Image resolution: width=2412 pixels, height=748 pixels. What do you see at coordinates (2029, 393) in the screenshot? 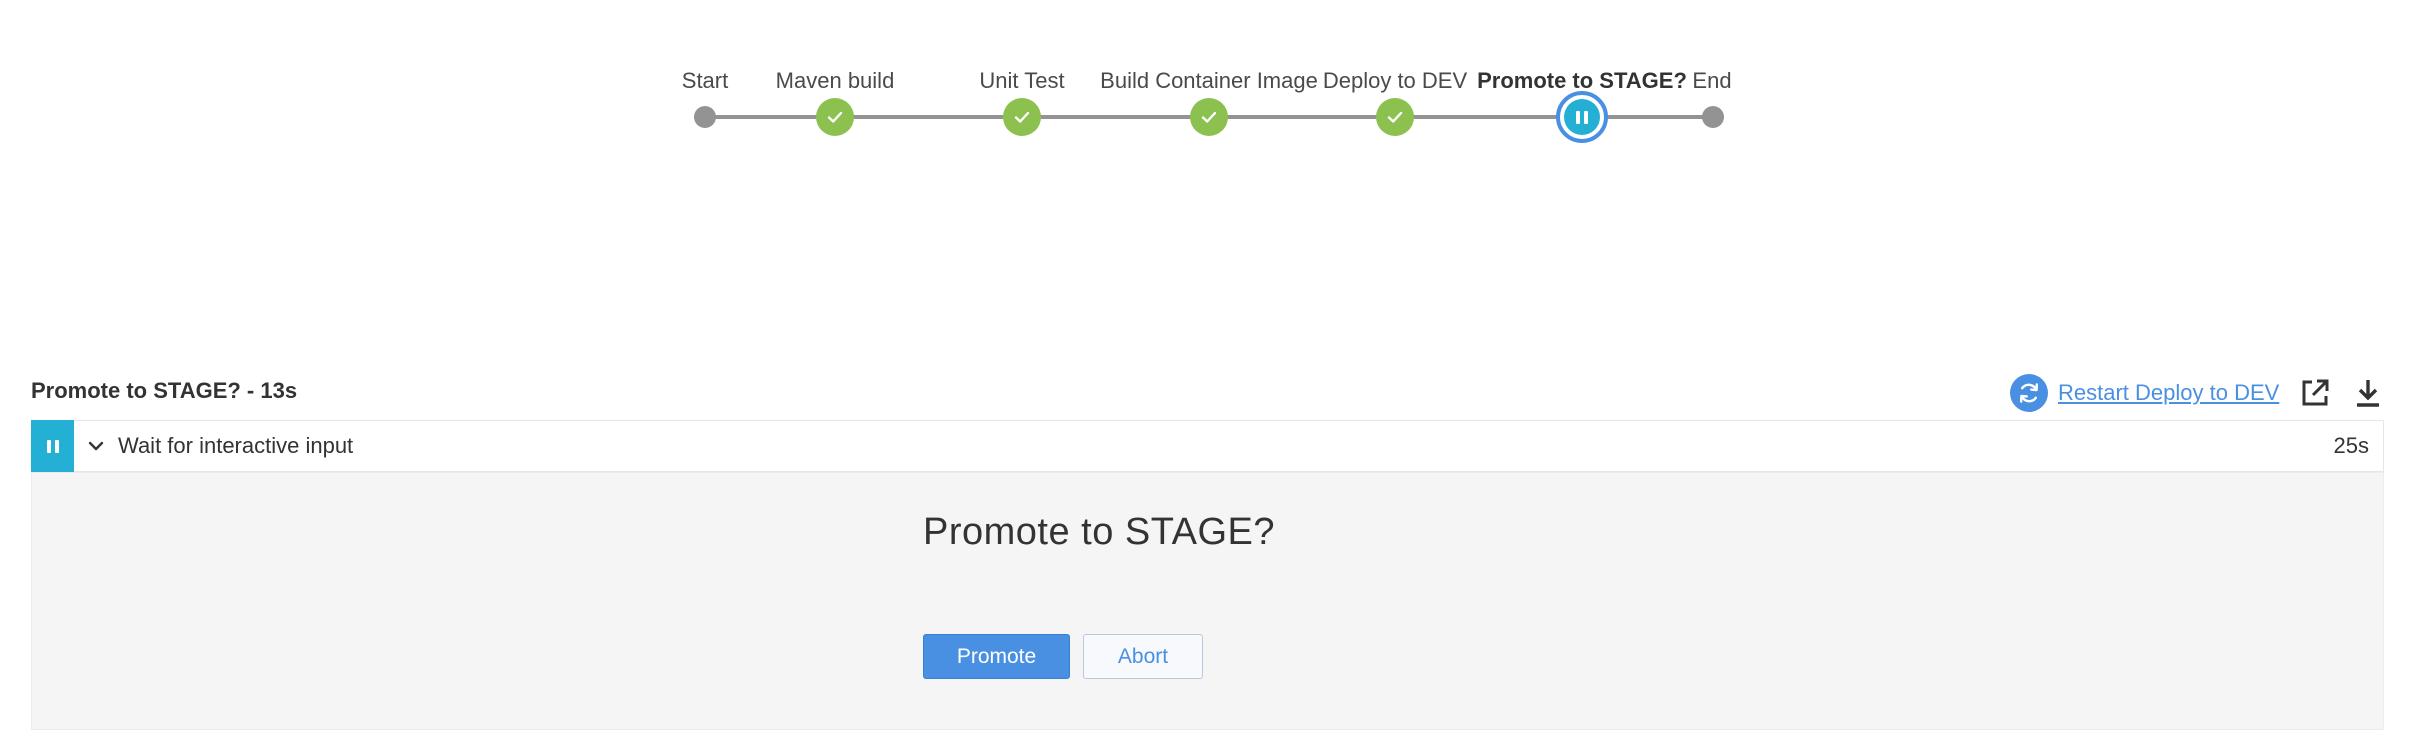
I see `refresh-icon` at bounding box center [2029, 393].